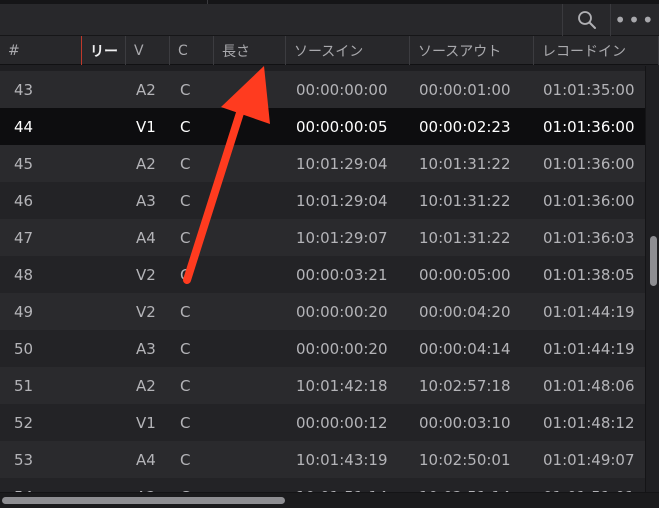 The width and height of the screenshot is (659, 508). I want to click on search-icon, so click(586, 20).